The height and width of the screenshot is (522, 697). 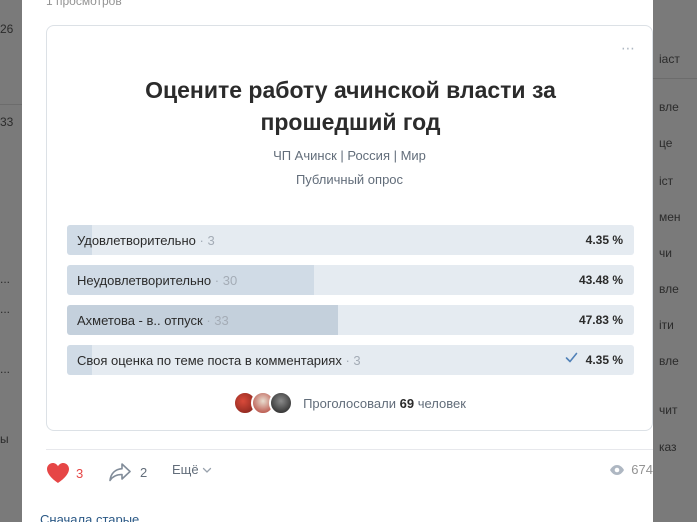 I want to click on poll-option-label: Неудовлетворительно · 30, so click(x=157, y=280).